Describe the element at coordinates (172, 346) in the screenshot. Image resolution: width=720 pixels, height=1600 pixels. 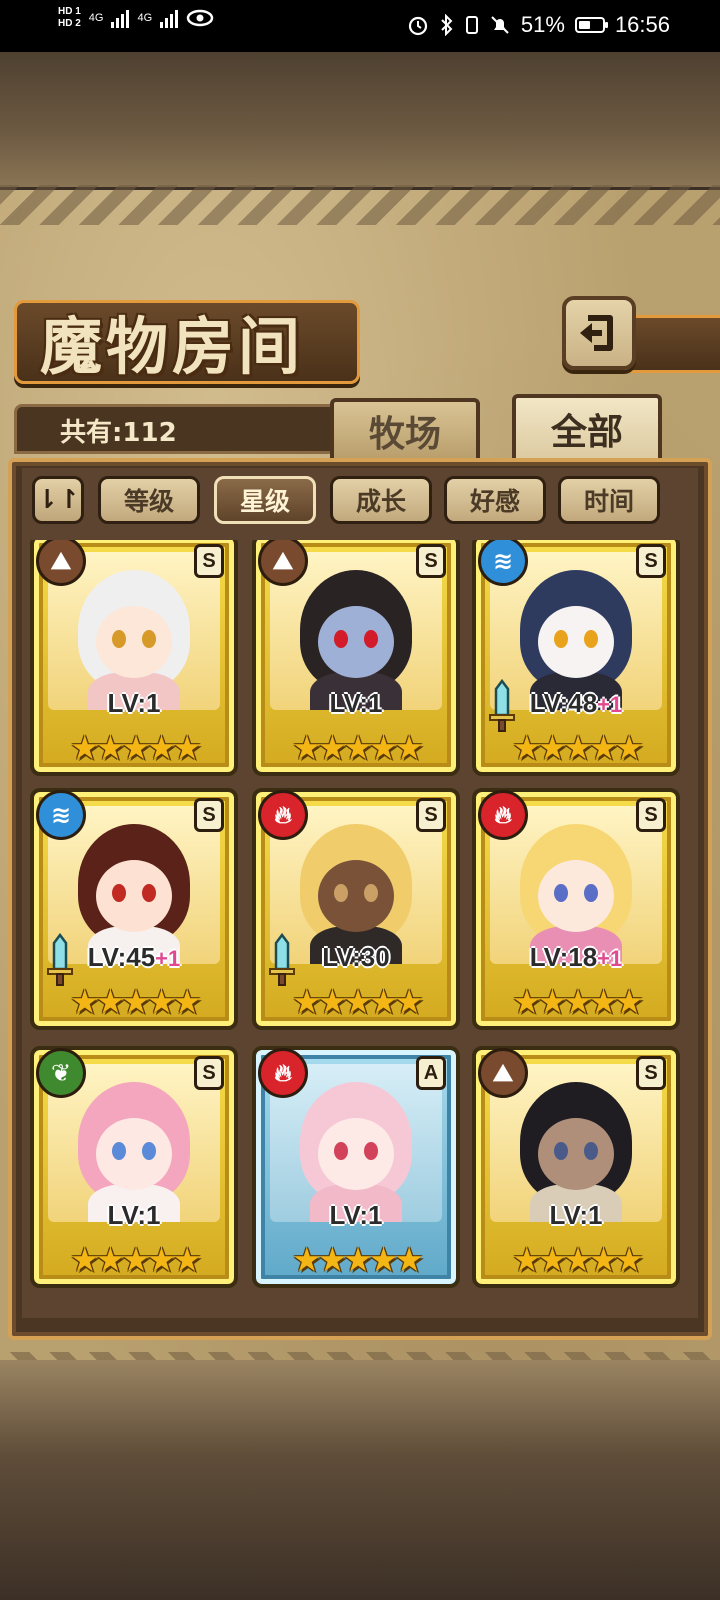
I see `page-title: 魔物房间` at that location.